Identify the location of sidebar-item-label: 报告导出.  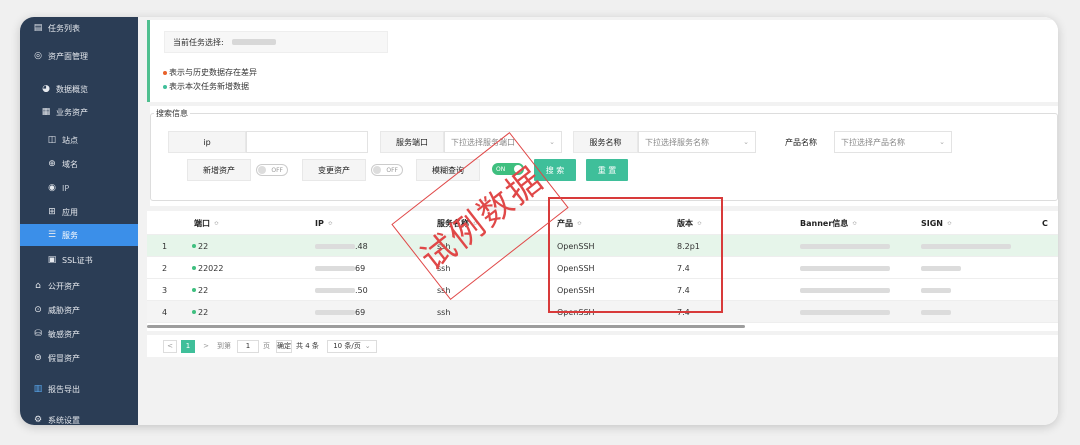
(64, 389).